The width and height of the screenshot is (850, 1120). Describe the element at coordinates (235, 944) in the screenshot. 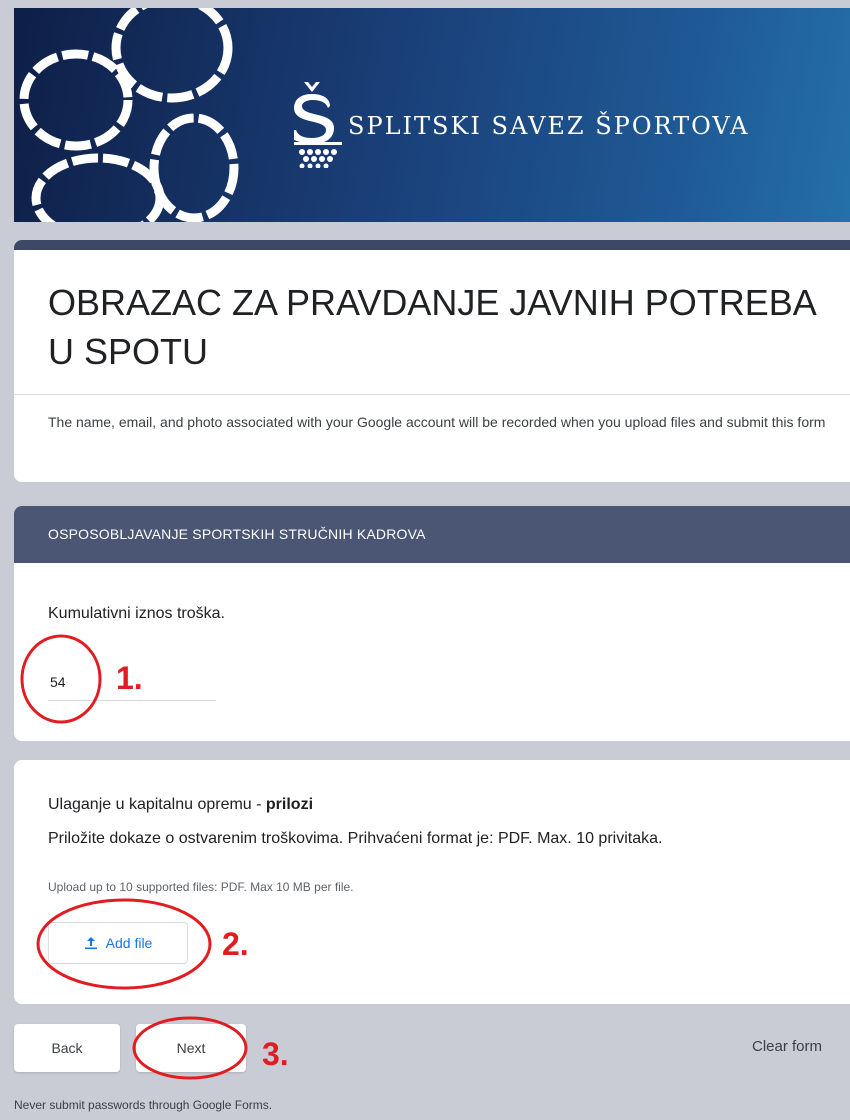

I see `annotation-label-2: 2.` at that location.